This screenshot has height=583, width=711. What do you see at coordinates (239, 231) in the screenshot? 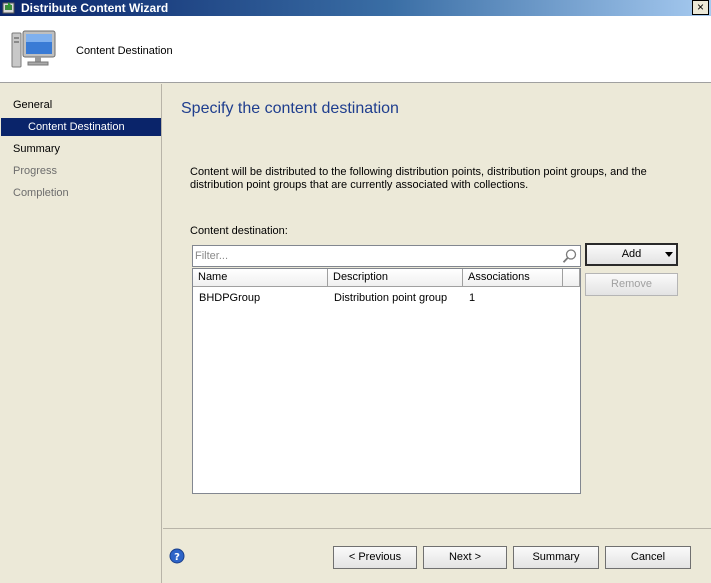
I see `content-destination-label: Content destination:` at bounding box center [239, 231].